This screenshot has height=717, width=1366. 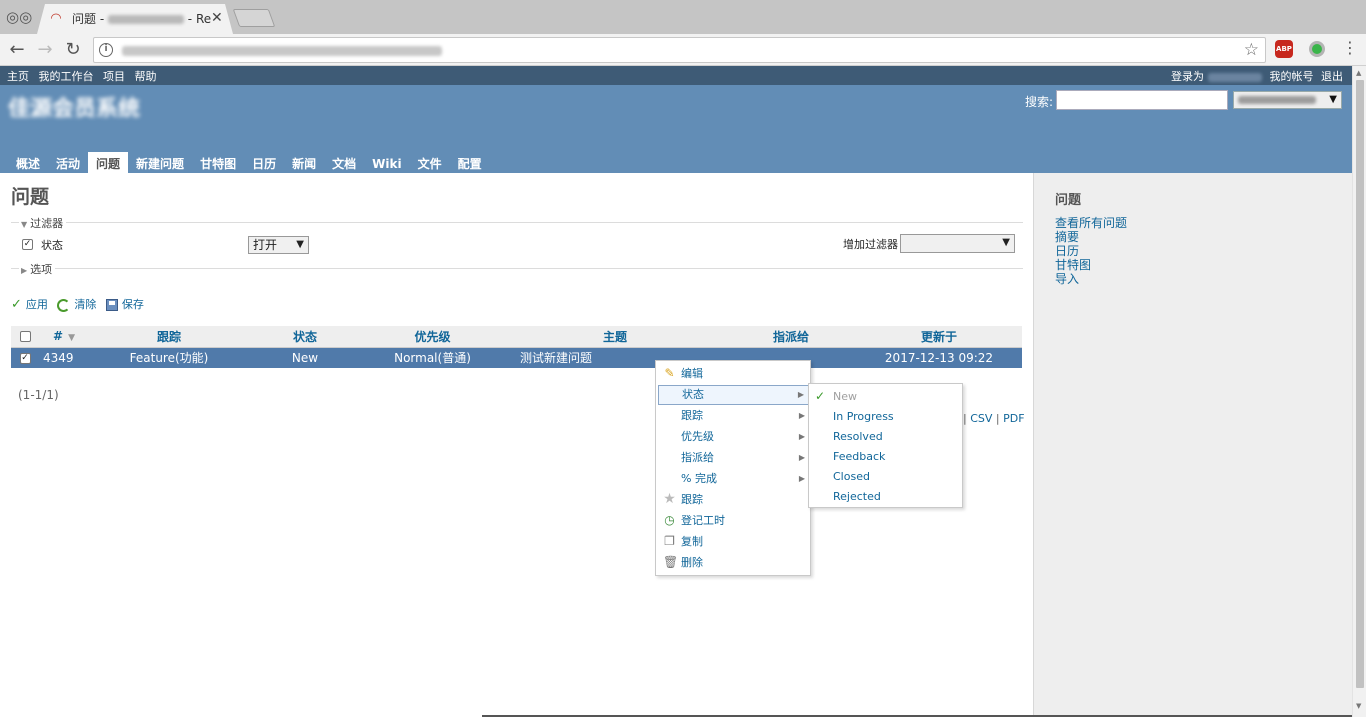 What do you see at coordinates (85, 304) in the screenshot?
I see `clear-link: 清除` at bounding box center [85, 304].